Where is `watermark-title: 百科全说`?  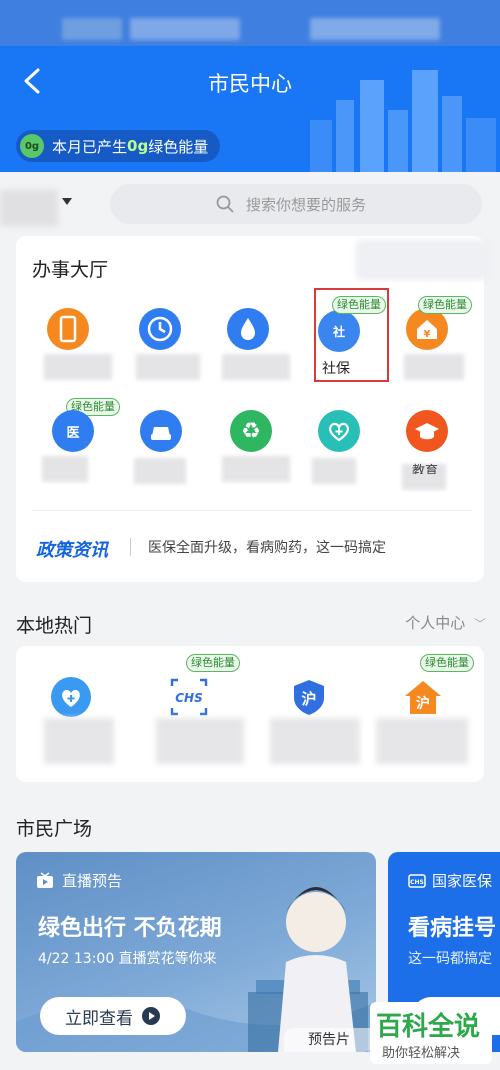 watermark-title: 百科全说 is located at coordinates (428, 1027).